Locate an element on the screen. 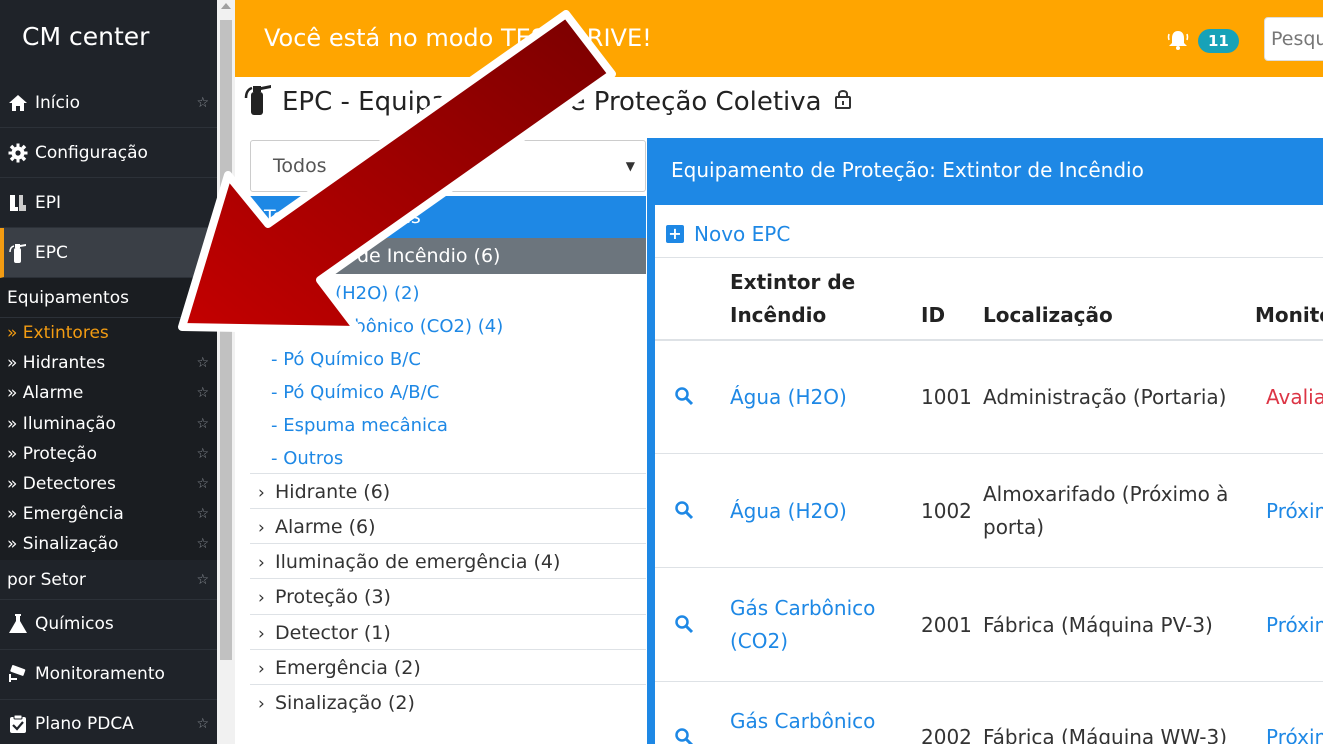 This screenshot has height=744, width=1323. sidebar-item-por-setor: por Setor ☆ is located at coordinates (108, 580).